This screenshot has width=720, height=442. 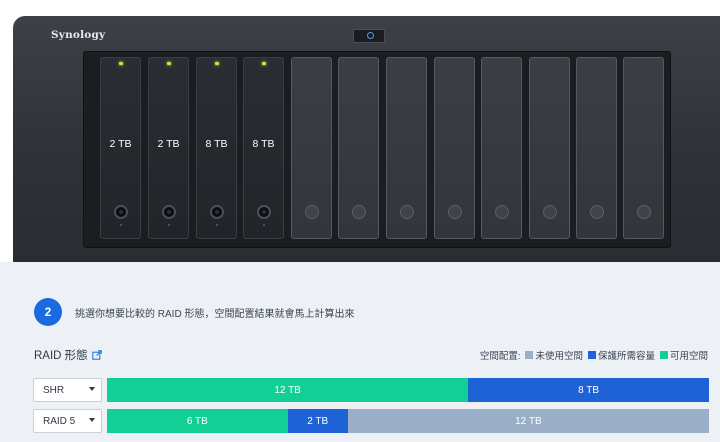 I want to click on drive-bay-2: 2 TB, so click(x=168, y=148).